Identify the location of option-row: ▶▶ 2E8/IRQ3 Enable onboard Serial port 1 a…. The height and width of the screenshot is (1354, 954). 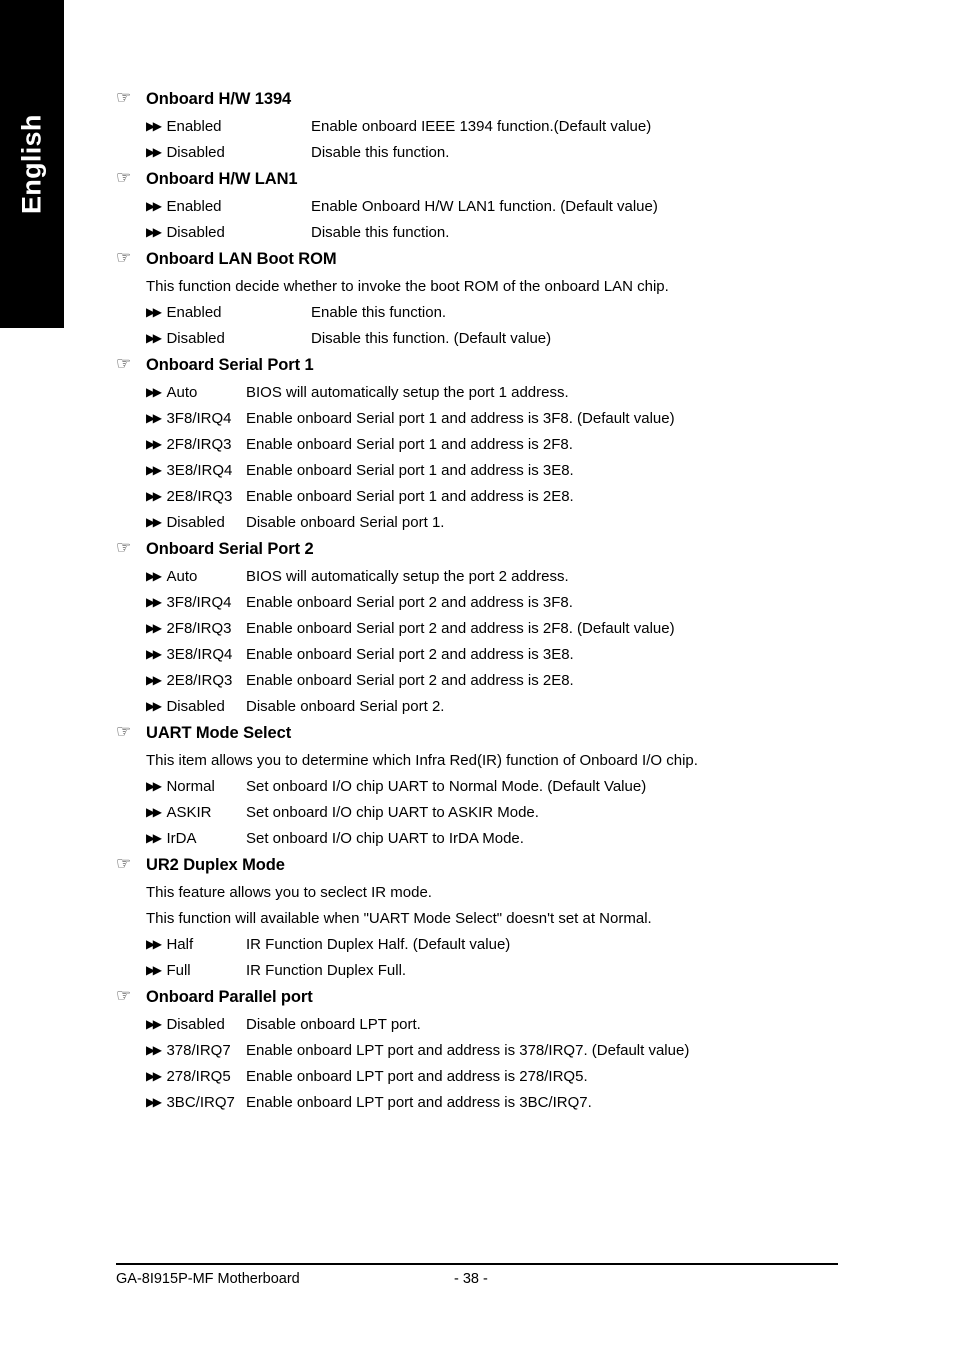
(486, 497).